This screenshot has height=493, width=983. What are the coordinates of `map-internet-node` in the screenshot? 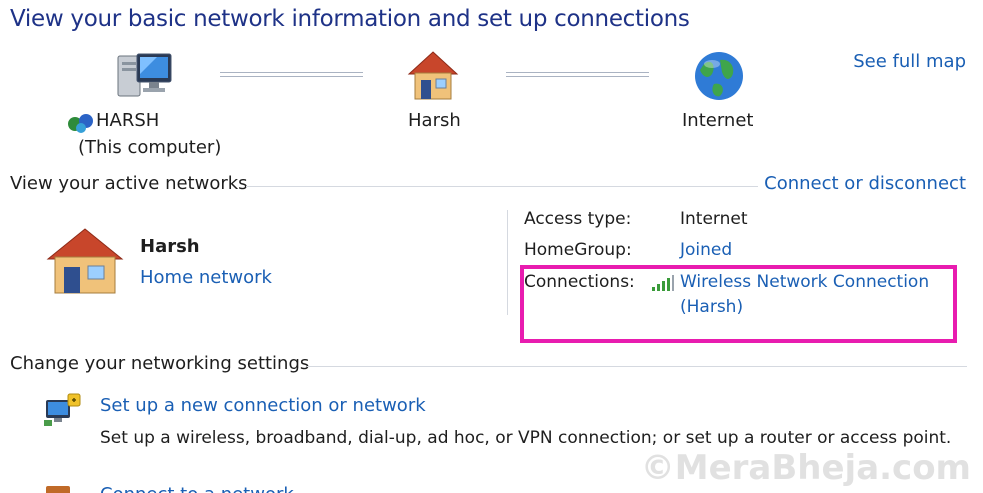 It's located at (719, 76).